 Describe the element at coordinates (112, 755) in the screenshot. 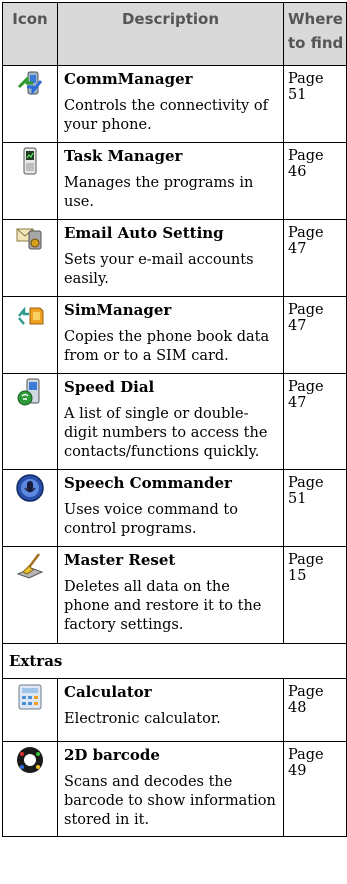

I see `item-title: 2D barcode` at that location.